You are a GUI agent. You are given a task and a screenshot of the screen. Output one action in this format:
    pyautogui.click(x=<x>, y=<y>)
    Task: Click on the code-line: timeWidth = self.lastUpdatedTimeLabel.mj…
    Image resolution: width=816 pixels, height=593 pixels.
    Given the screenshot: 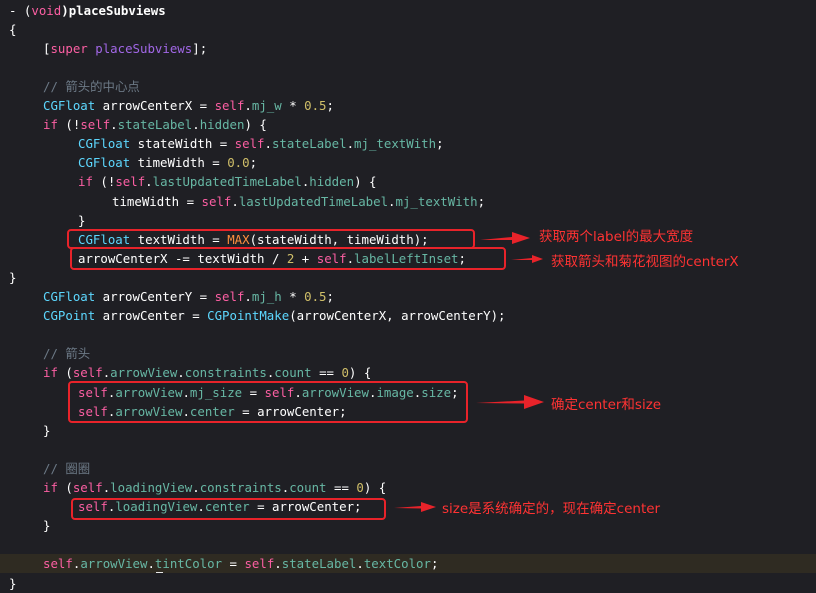 What is the action you would take?
    pyautogui.click(x=408, y=201)
    